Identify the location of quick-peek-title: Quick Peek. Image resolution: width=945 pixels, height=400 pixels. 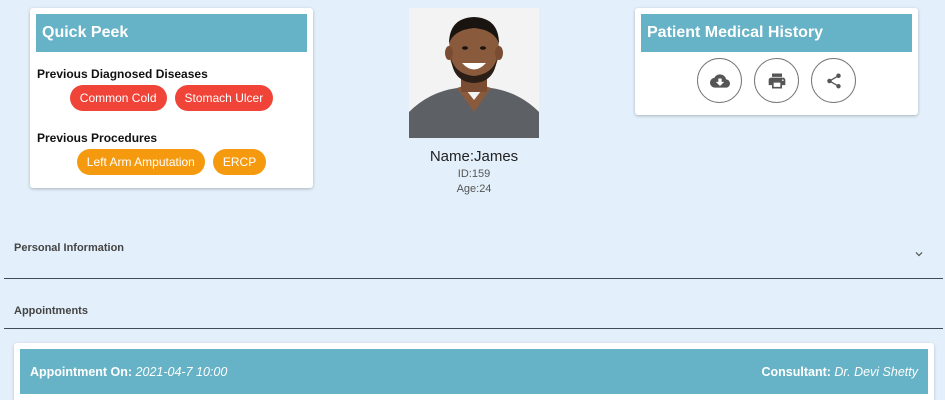
(171, 33).